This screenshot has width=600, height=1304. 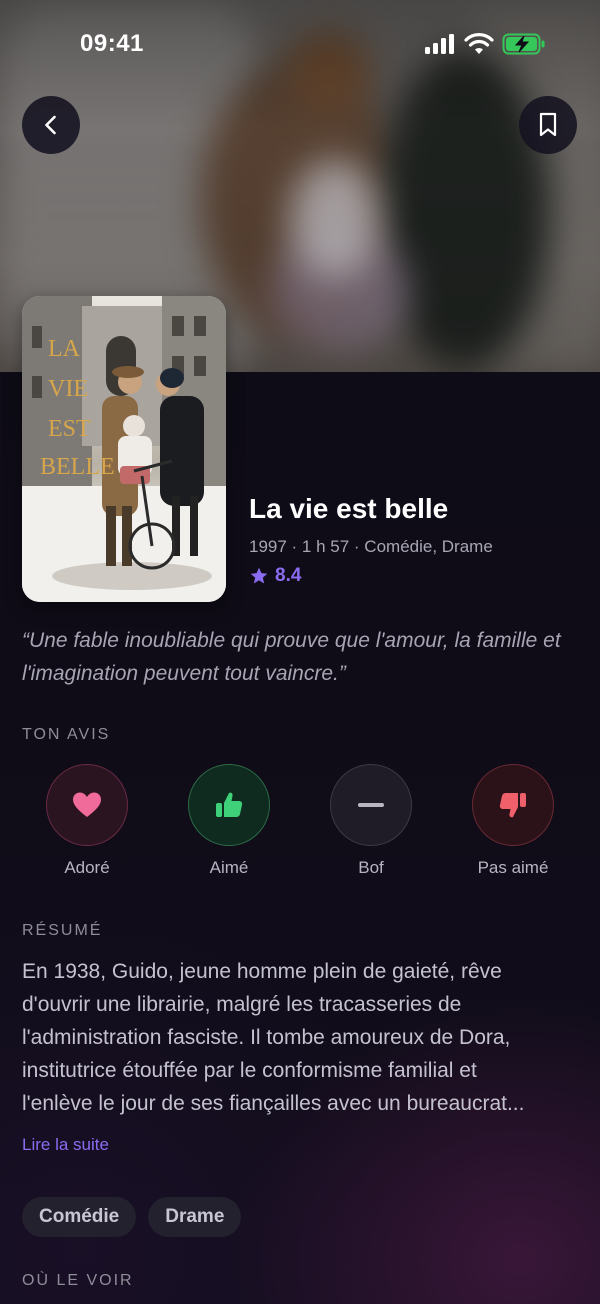 I want to click on bookmark-button, so click(x=548, y=125).